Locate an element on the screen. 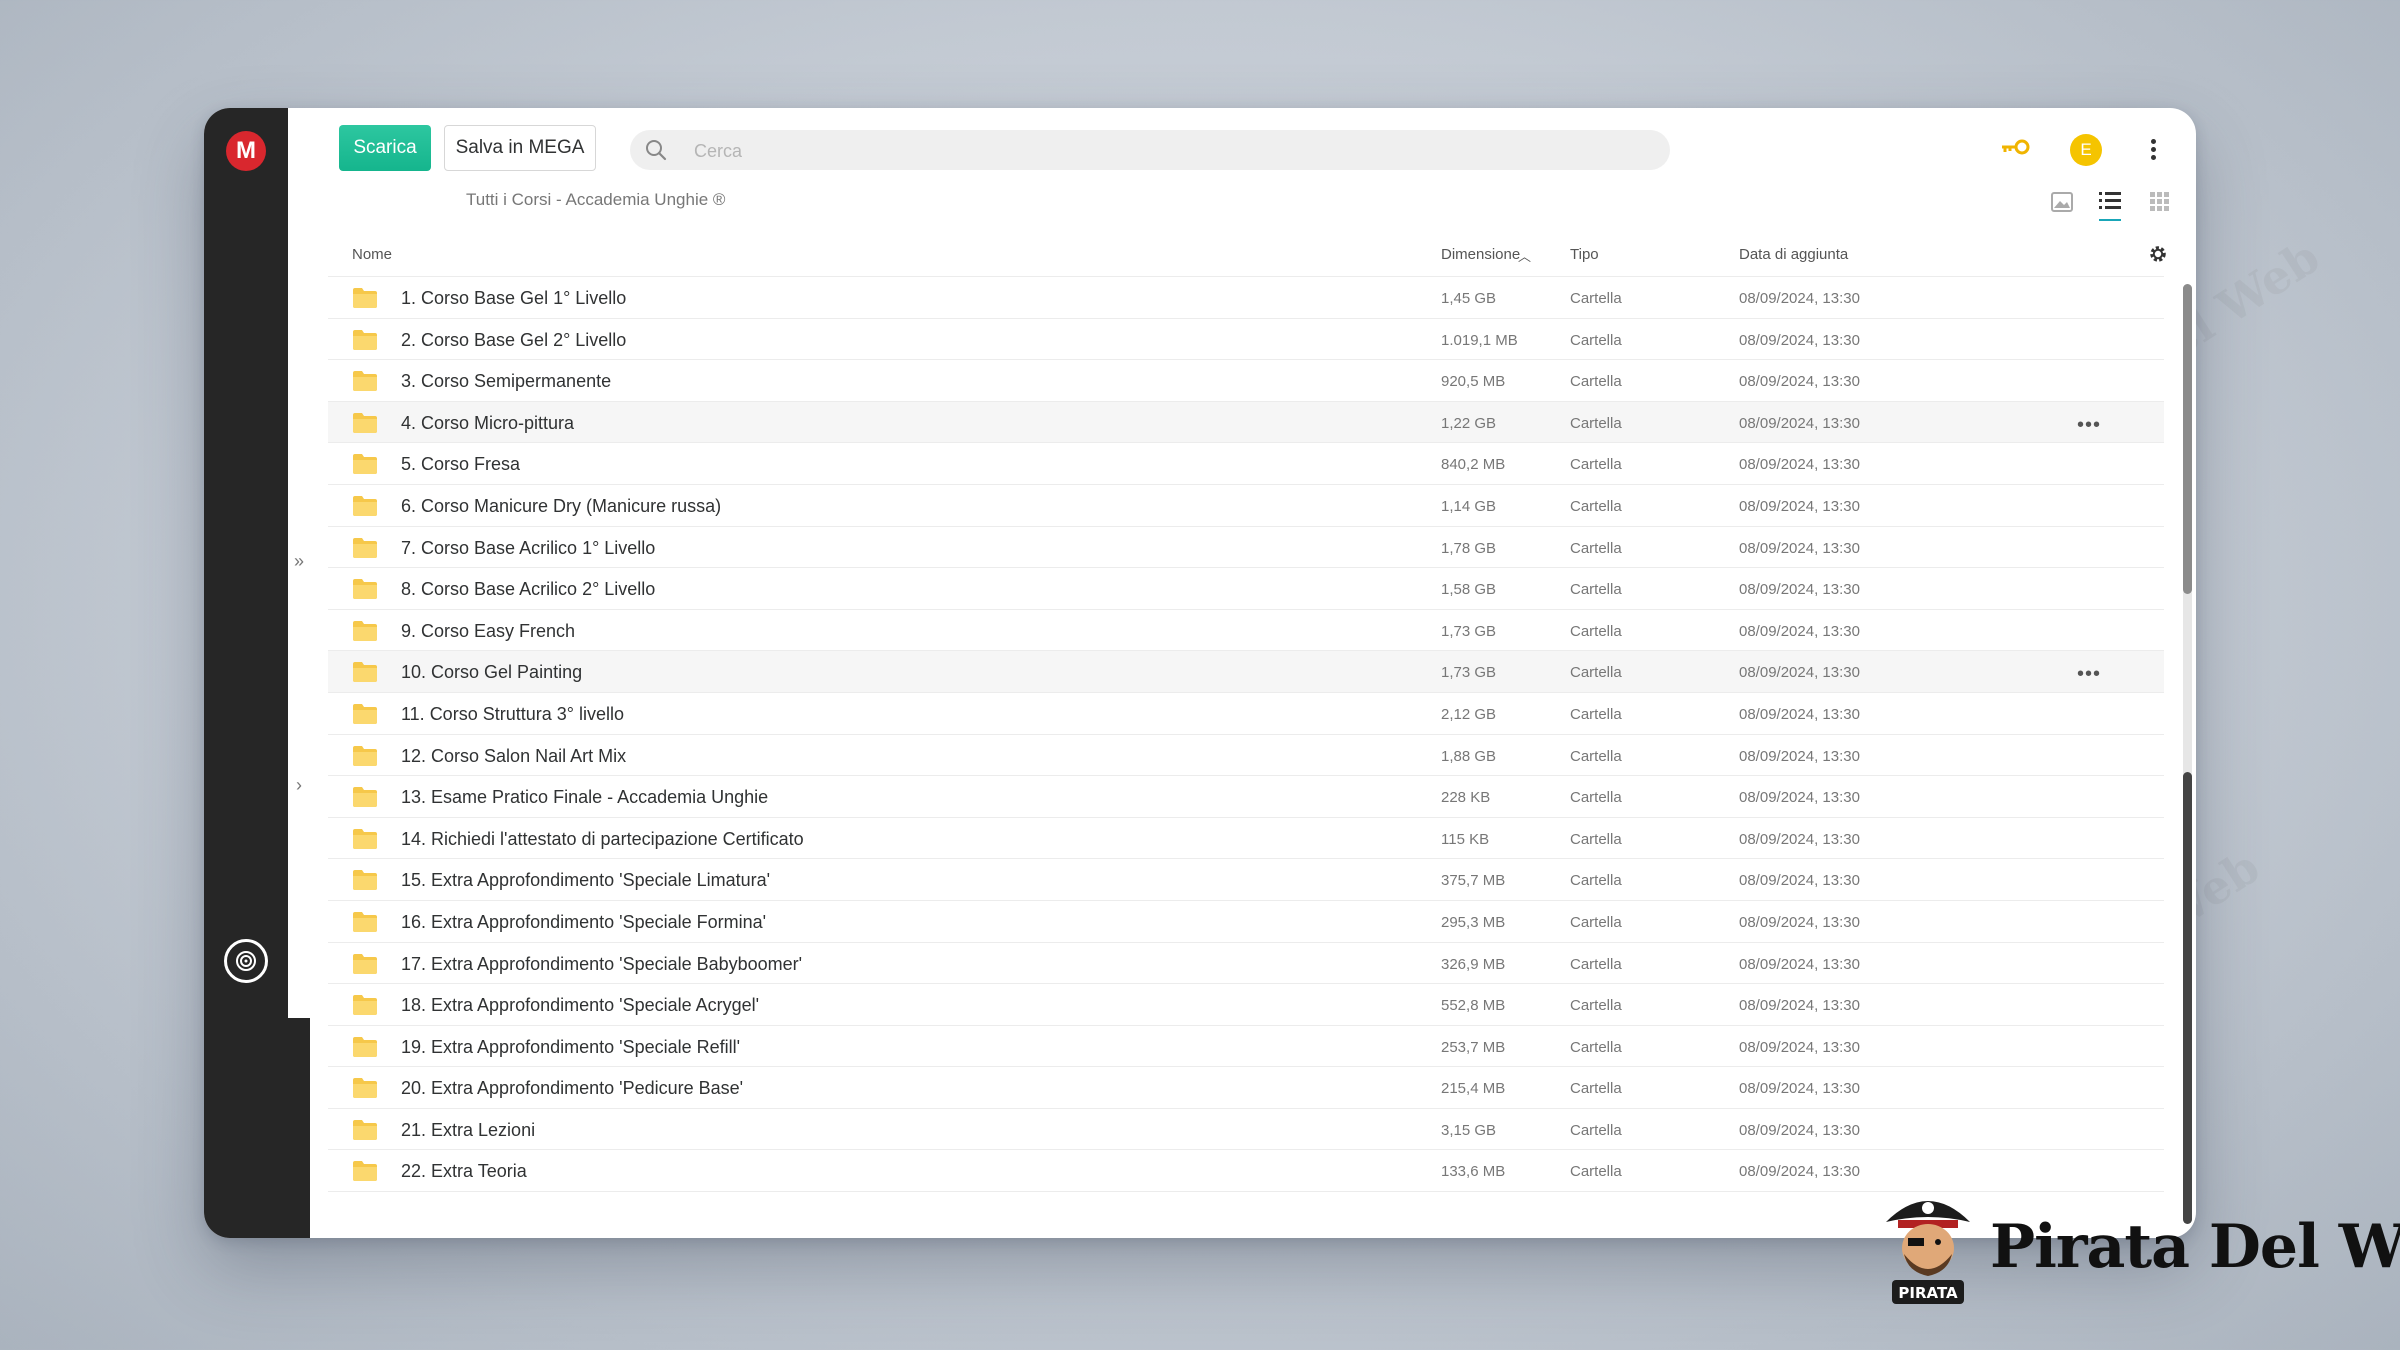 The image size is (2400, 1350). scrollbar is located at coordinates (2187, 754).